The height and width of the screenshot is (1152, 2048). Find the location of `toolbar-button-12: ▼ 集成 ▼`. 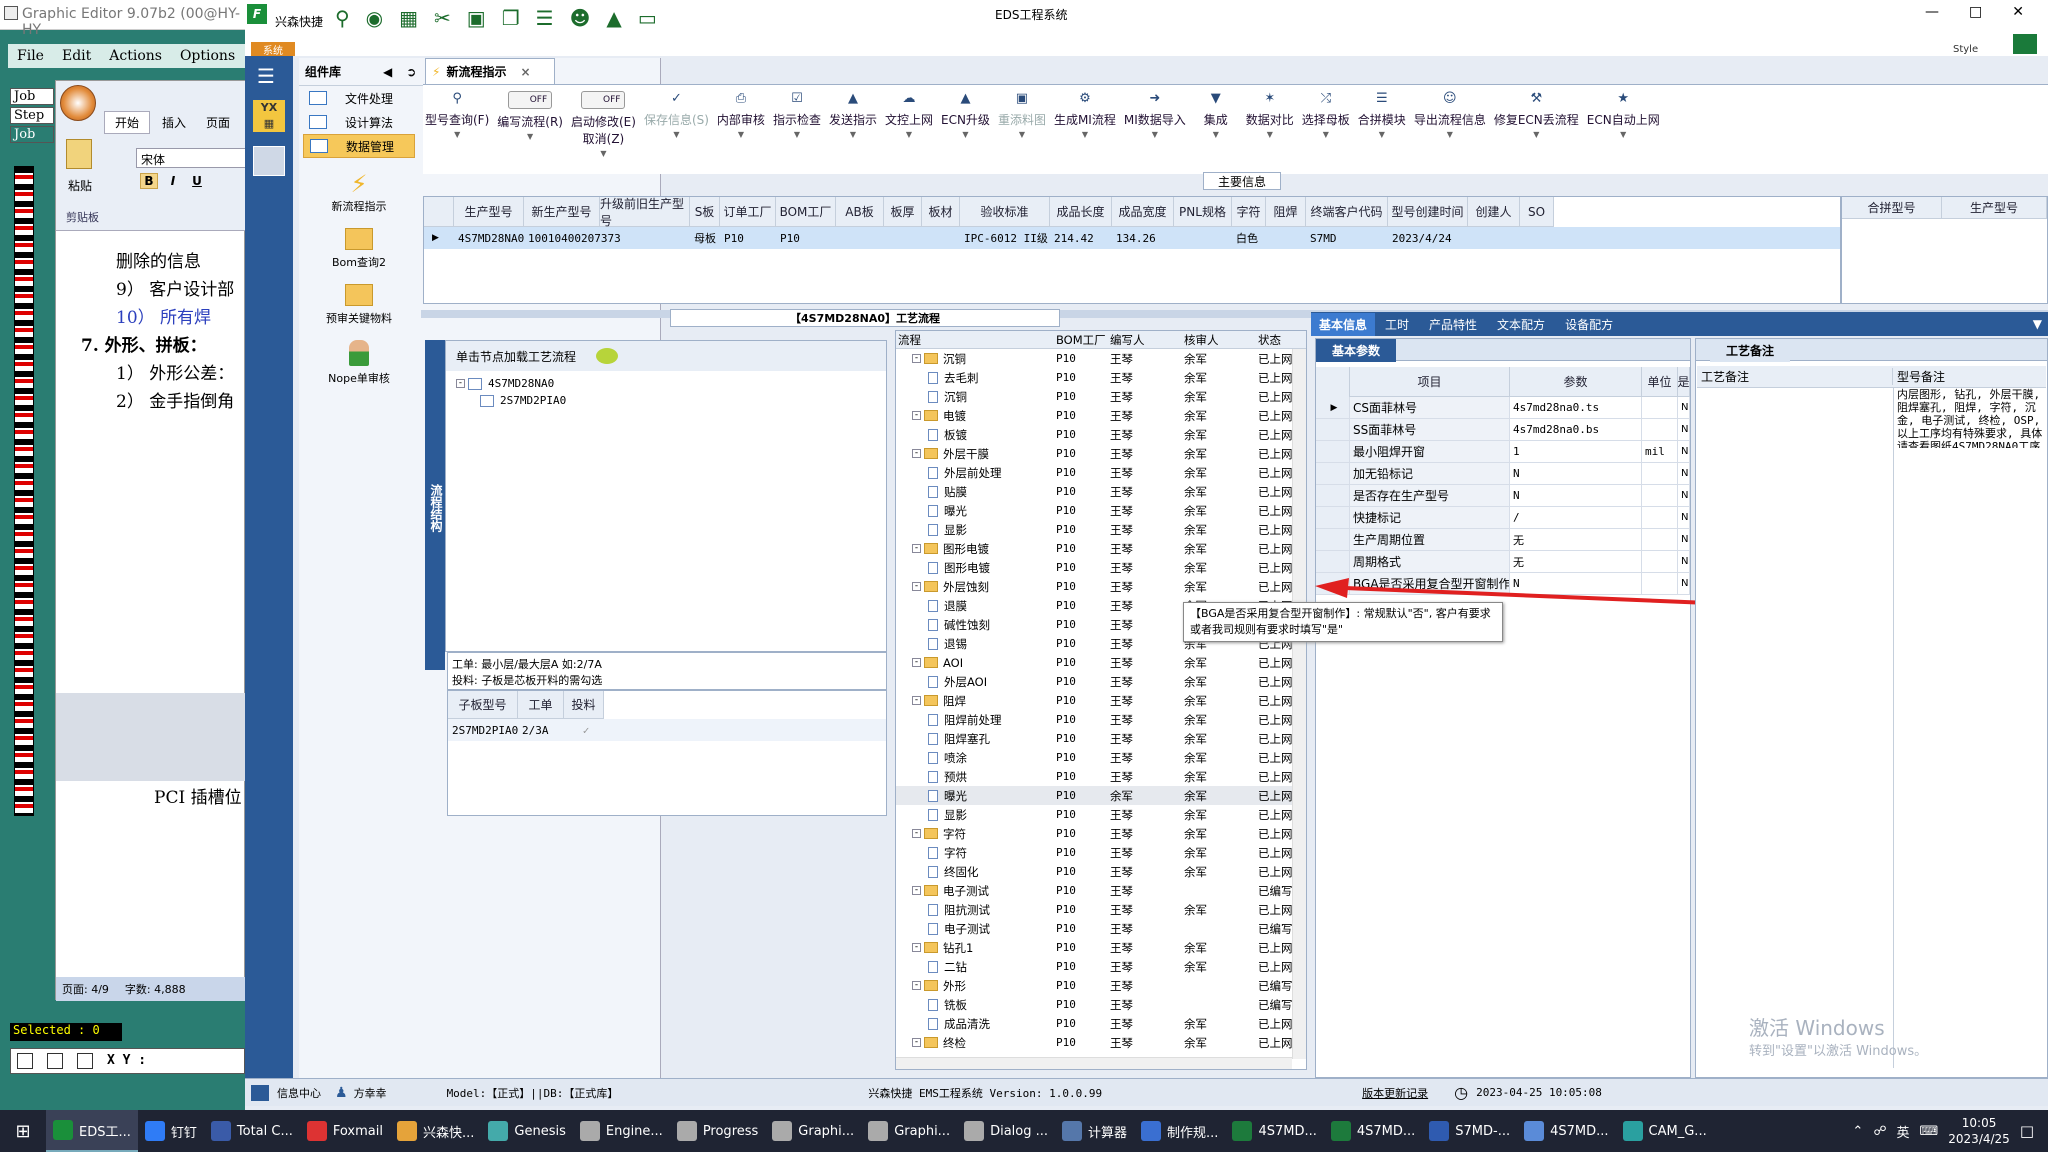

toolbar-button-12: ▼ 集成 ▼ is located at coordinates (1216, 115).